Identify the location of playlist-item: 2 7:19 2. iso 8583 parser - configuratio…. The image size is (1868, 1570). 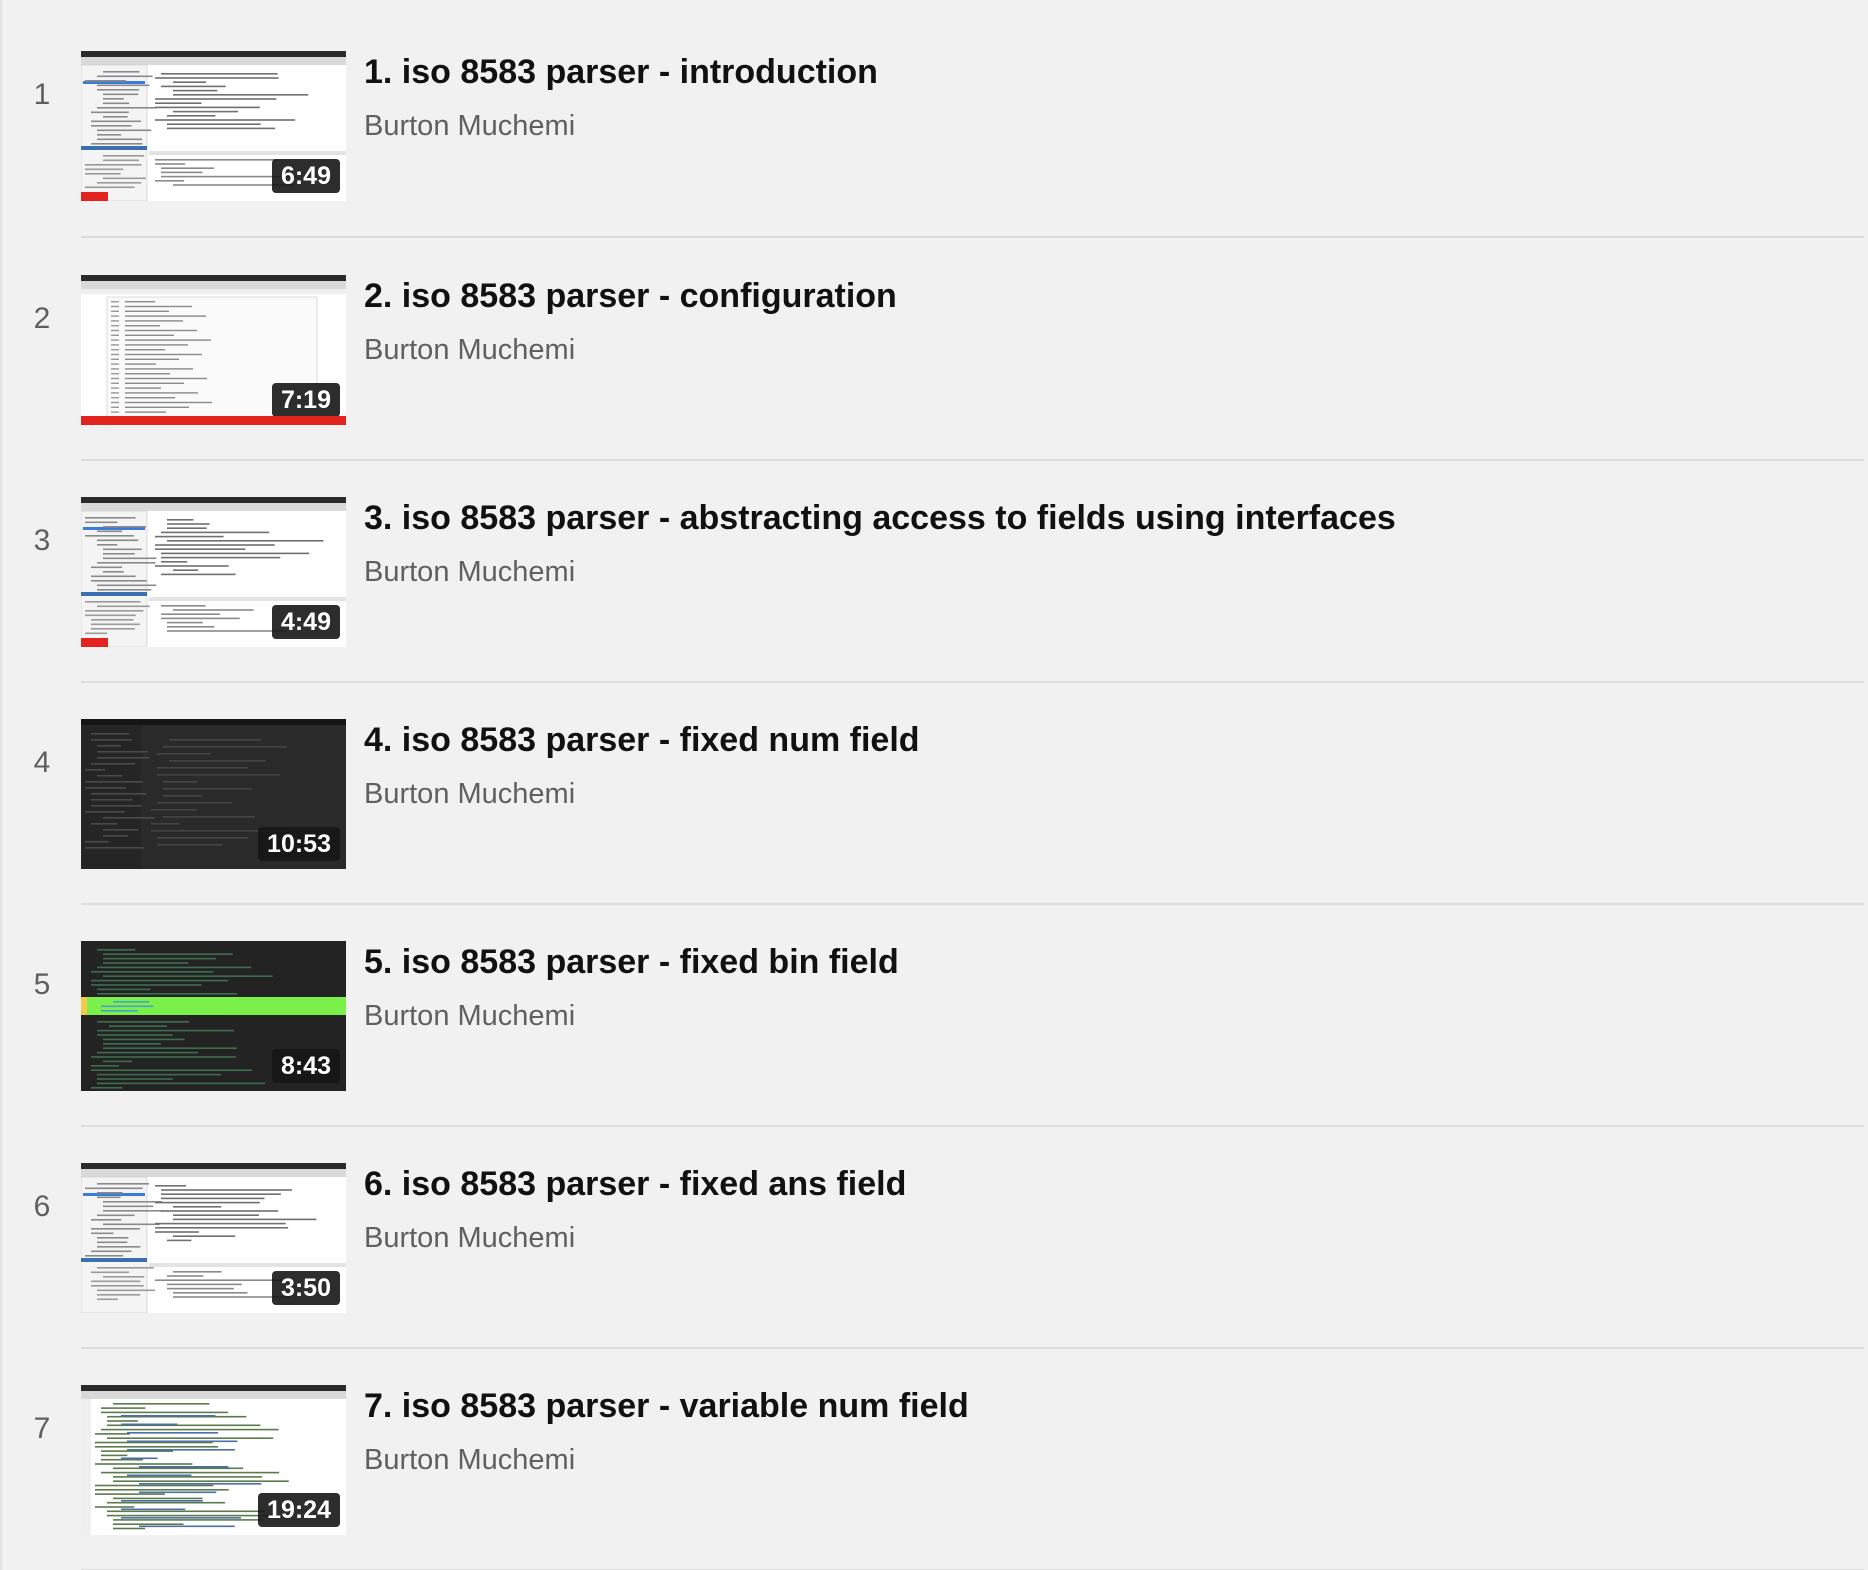
(935, 335).